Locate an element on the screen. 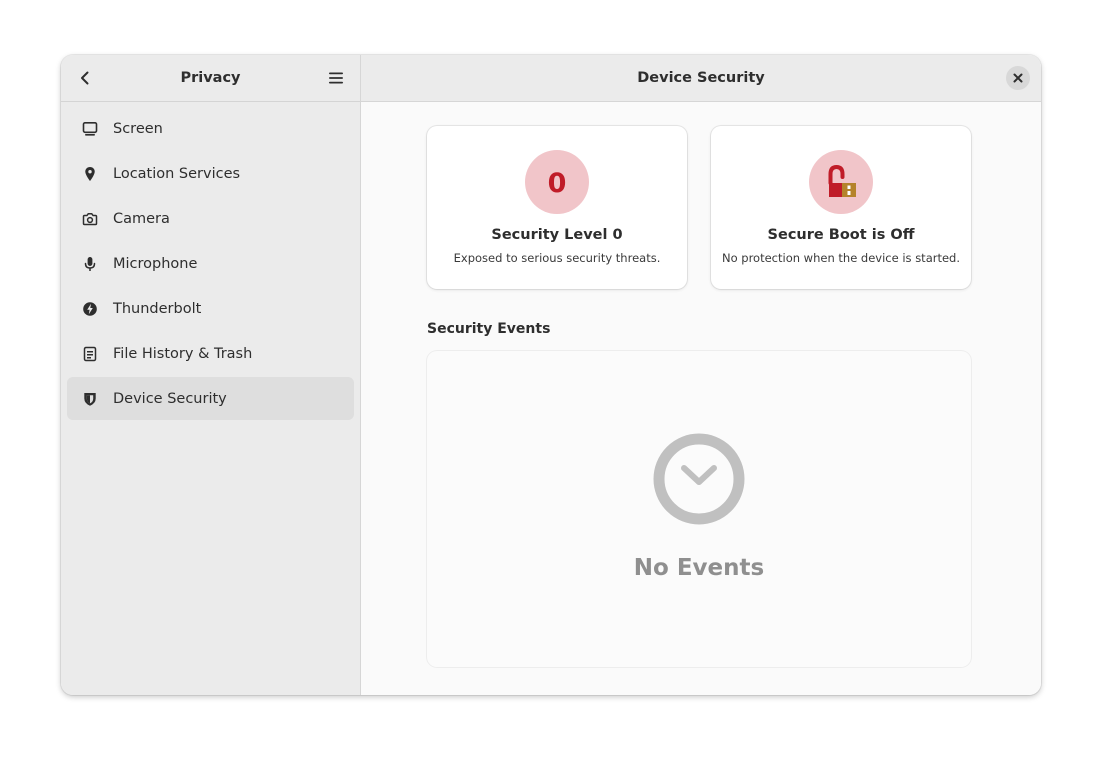 The image size is (1102, 762). sidebar-item-microphone: Microphone is located at coordinates (210, 263).